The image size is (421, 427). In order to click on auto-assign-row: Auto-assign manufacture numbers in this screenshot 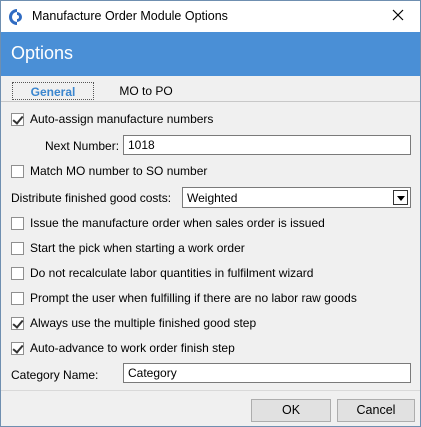, I will do `click(112, 119)`.